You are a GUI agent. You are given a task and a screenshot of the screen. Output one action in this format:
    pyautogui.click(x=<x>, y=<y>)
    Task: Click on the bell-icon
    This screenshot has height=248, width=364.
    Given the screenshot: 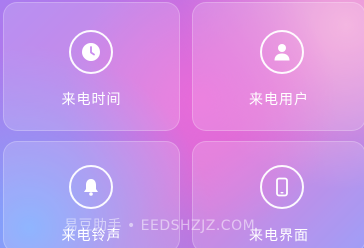 What is the action you would take?
    pyautogui.click(x=91, y=187)
    